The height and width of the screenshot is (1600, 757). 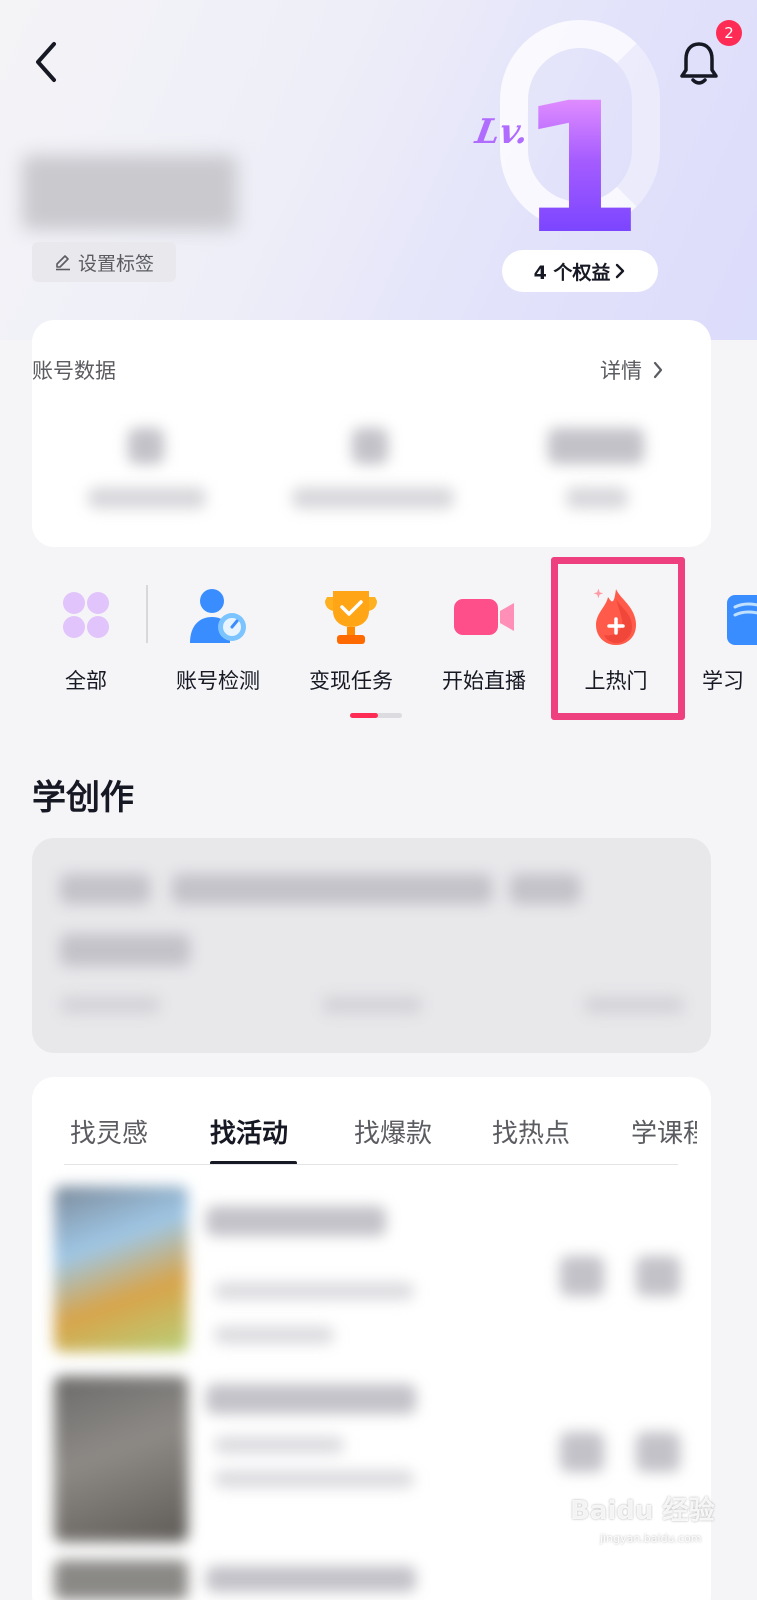 I want to click on tab-hits: 找爆款, so click(x=393, y=1131).